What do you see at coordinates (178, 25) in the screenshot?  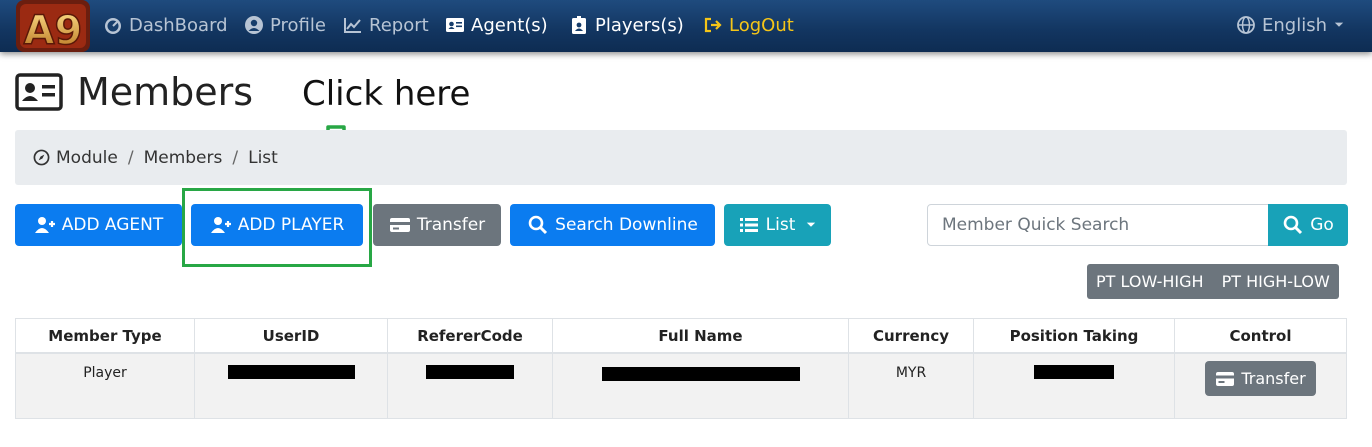 I see `nav-dashboard-label: DashBoard` at bounding box center [178, 25].